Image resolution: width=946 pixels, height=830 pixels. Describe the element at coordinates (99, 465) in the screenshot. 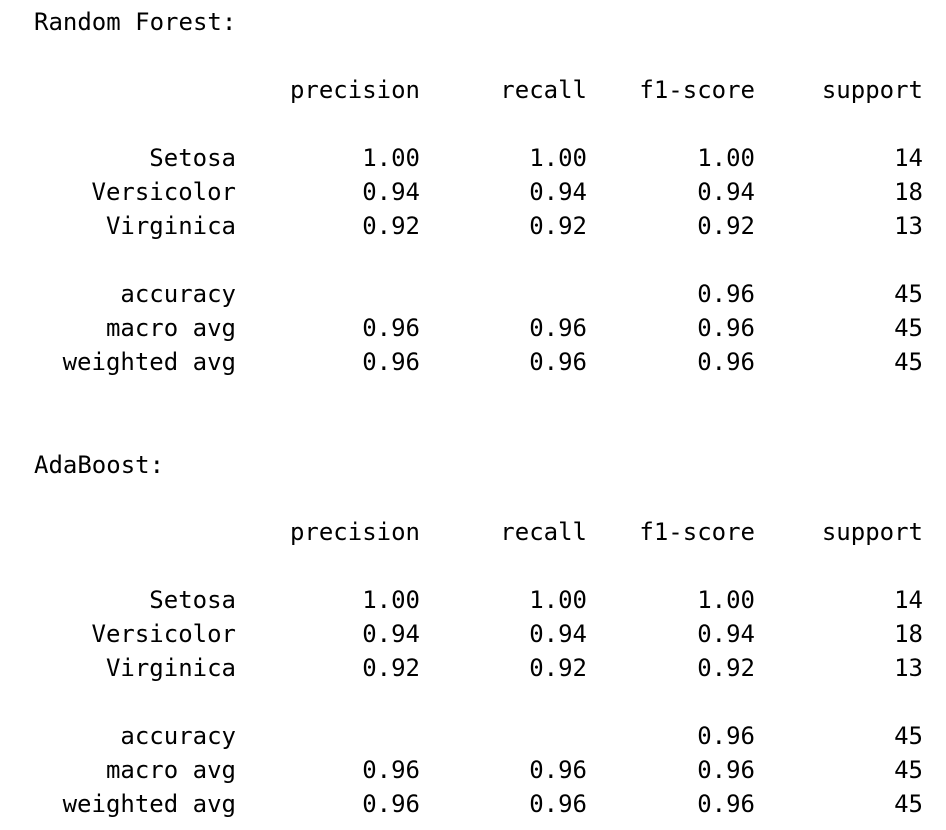

I see `report-title: AdaBoost:` at that location.